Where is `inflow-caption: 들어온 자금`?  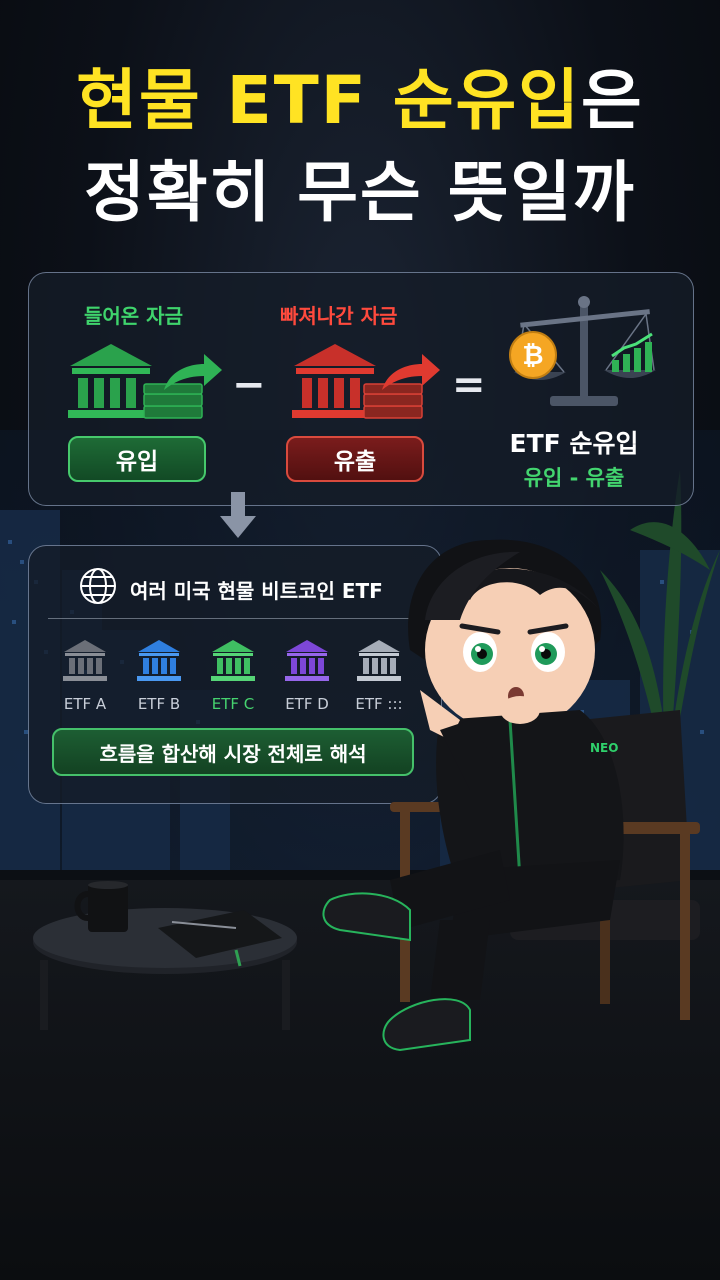
inflow-caption: 들어온 자금 is located at coordinates (133, 316).